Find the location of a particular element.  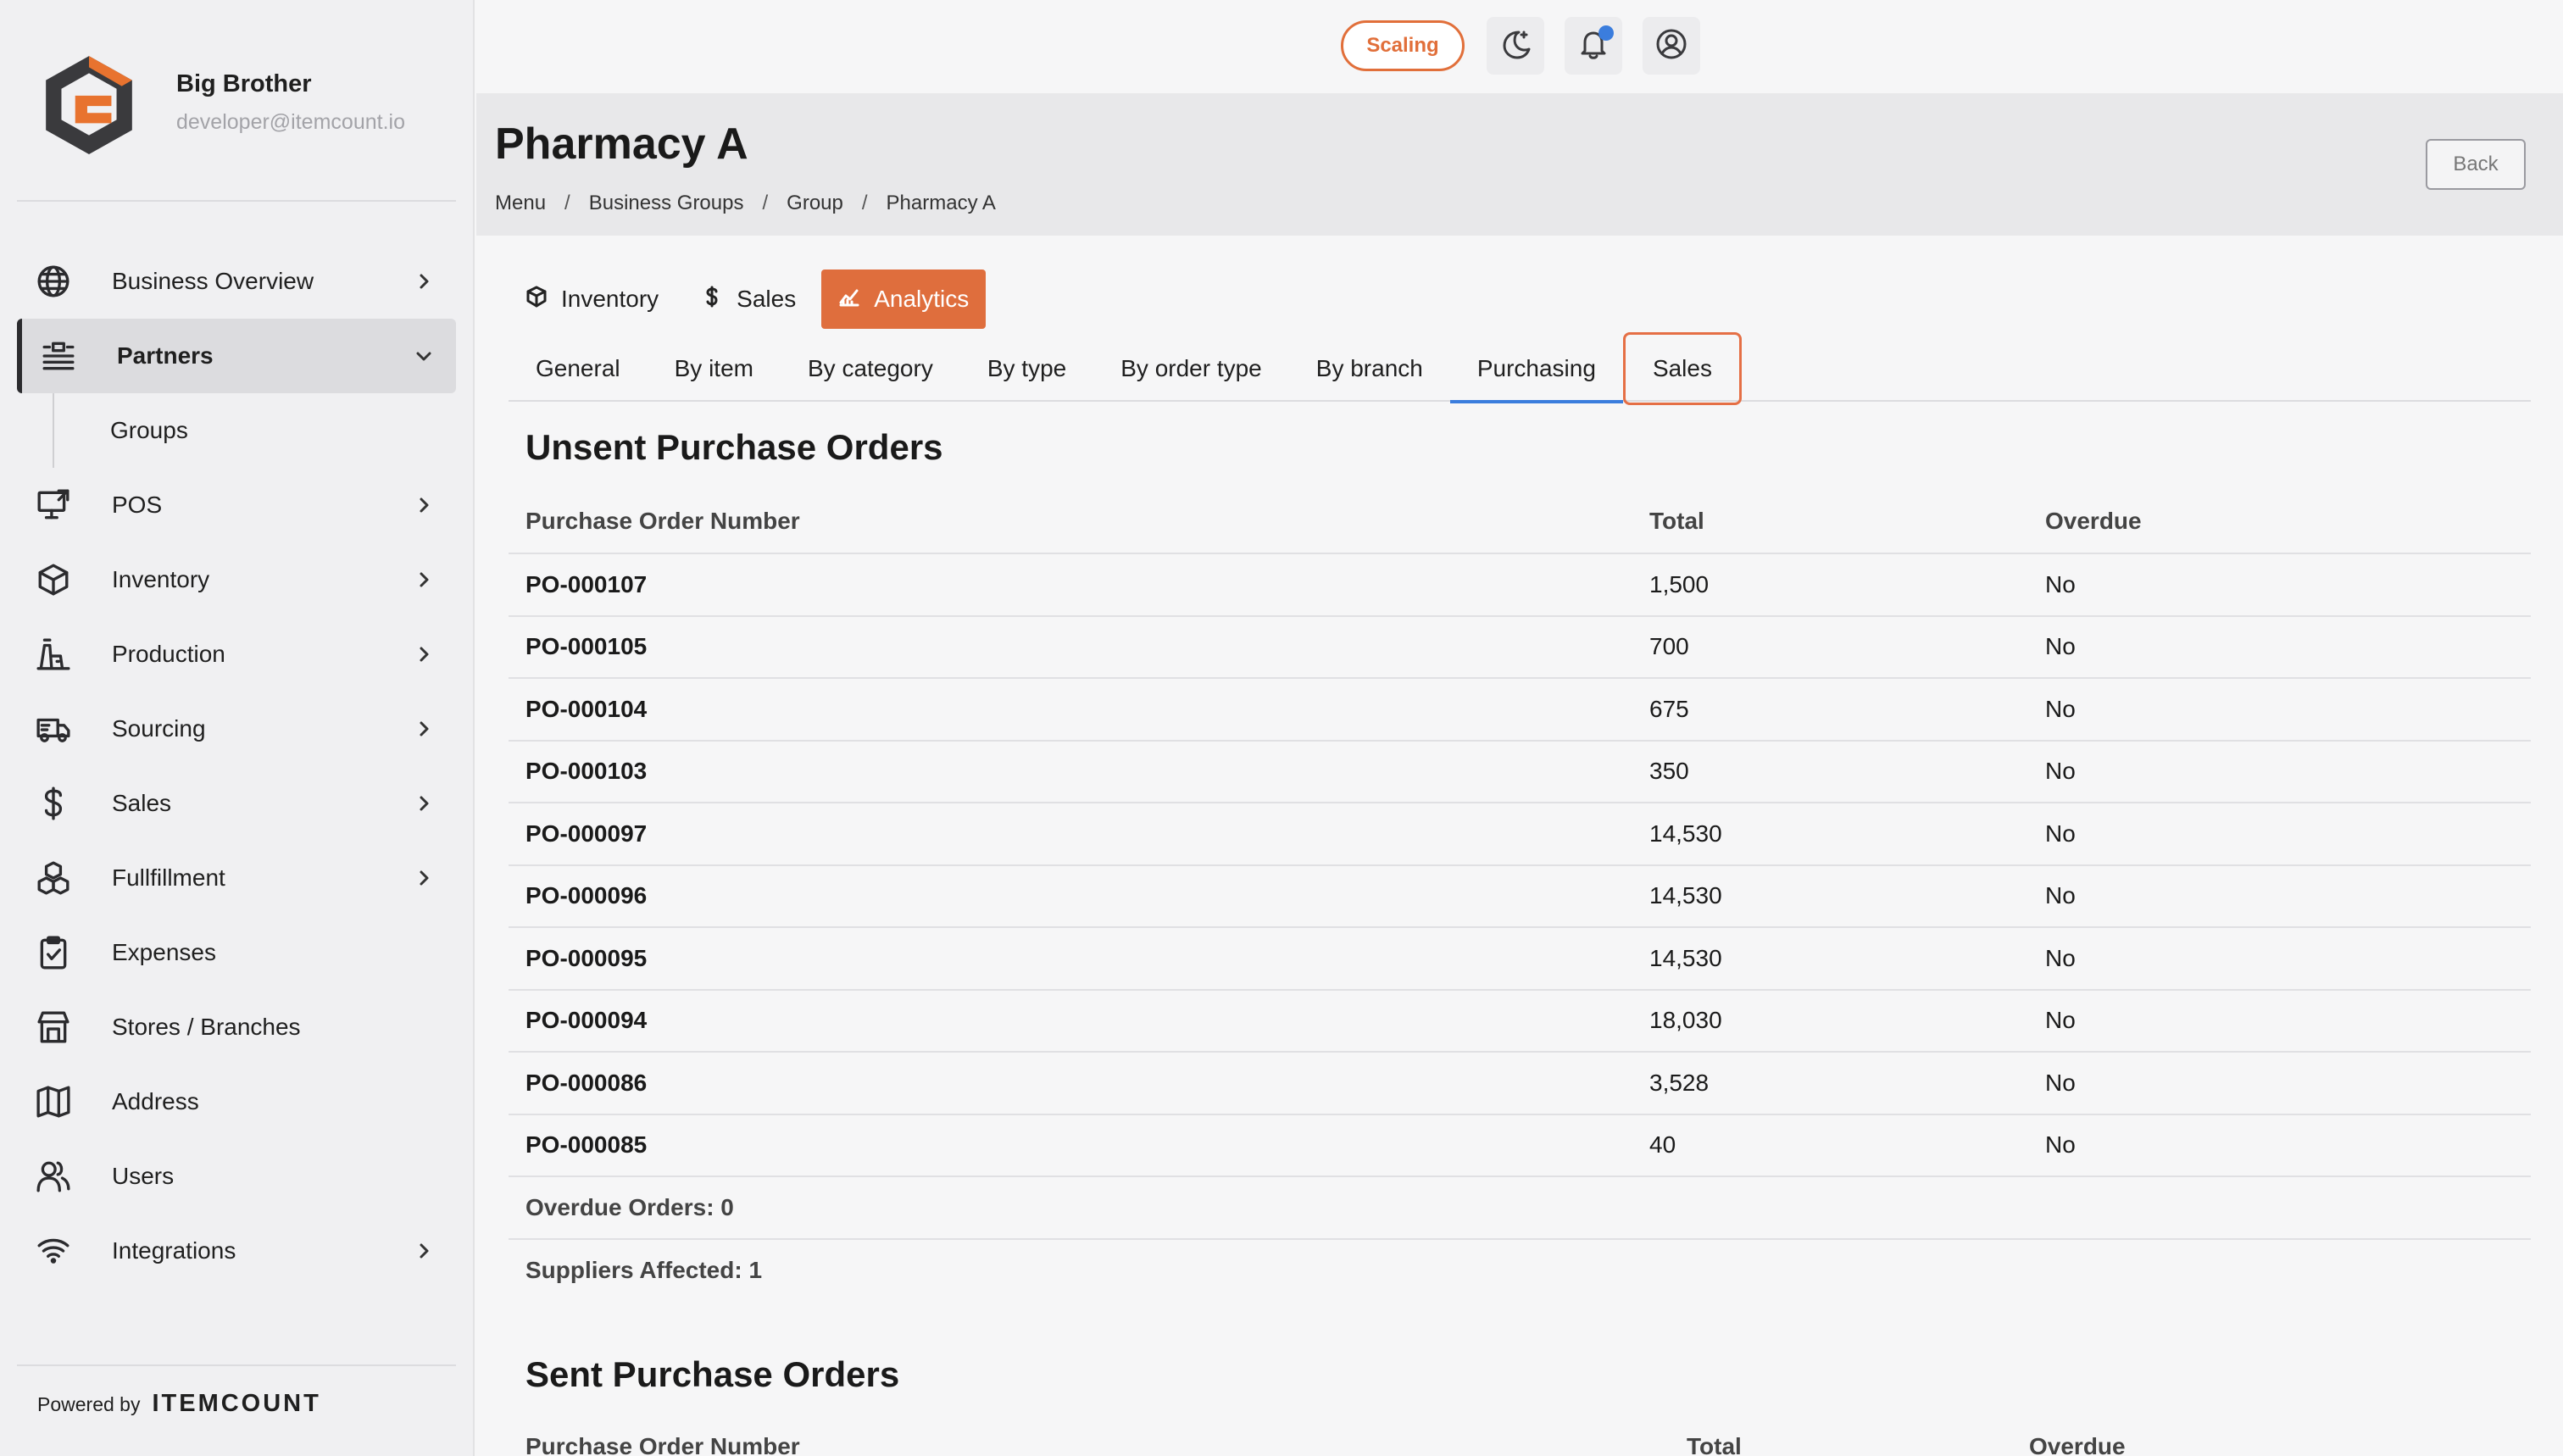

powered-by: Powered by ITEMCOUNT is located at coordinates (179, 1404).